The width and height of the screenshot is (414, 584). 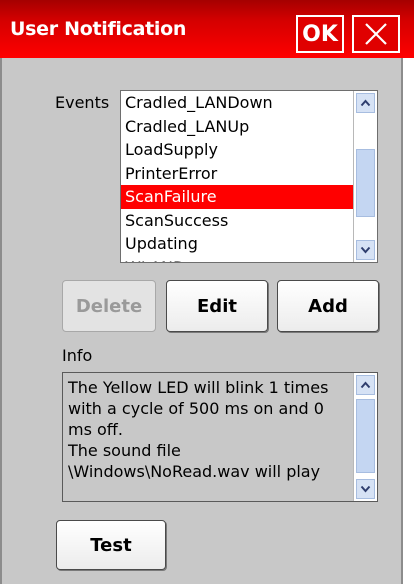 I want to click on event-list-item: ScanSuccess, so click(x=237, y=221).